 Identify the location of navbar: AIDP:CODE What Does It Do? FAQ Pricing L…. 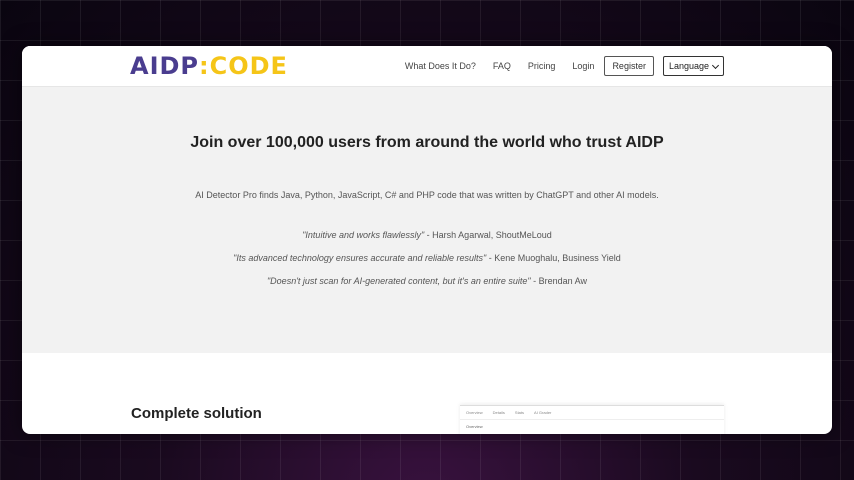
(427, 66).